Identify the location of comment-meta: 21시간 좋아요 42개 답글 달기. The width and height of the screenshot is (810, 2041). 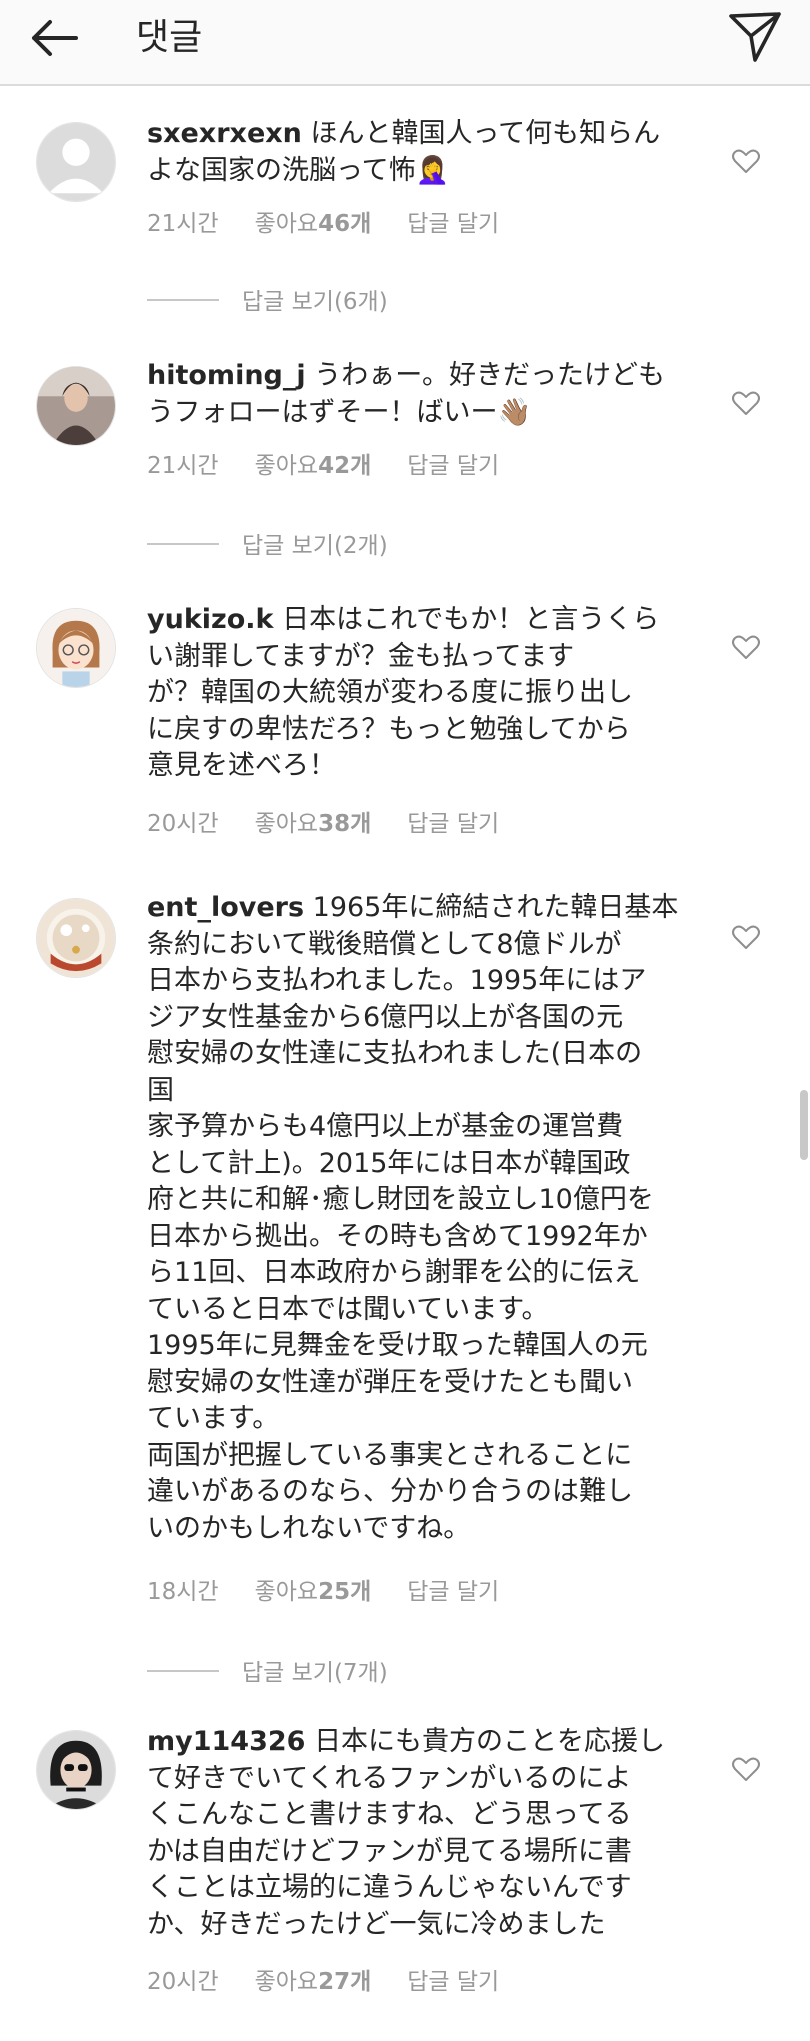
(341, 463).